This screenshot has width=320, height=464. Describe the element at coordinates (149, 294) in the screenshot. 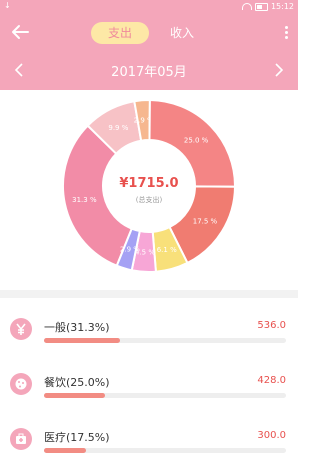

I see `section-divider` at that location.